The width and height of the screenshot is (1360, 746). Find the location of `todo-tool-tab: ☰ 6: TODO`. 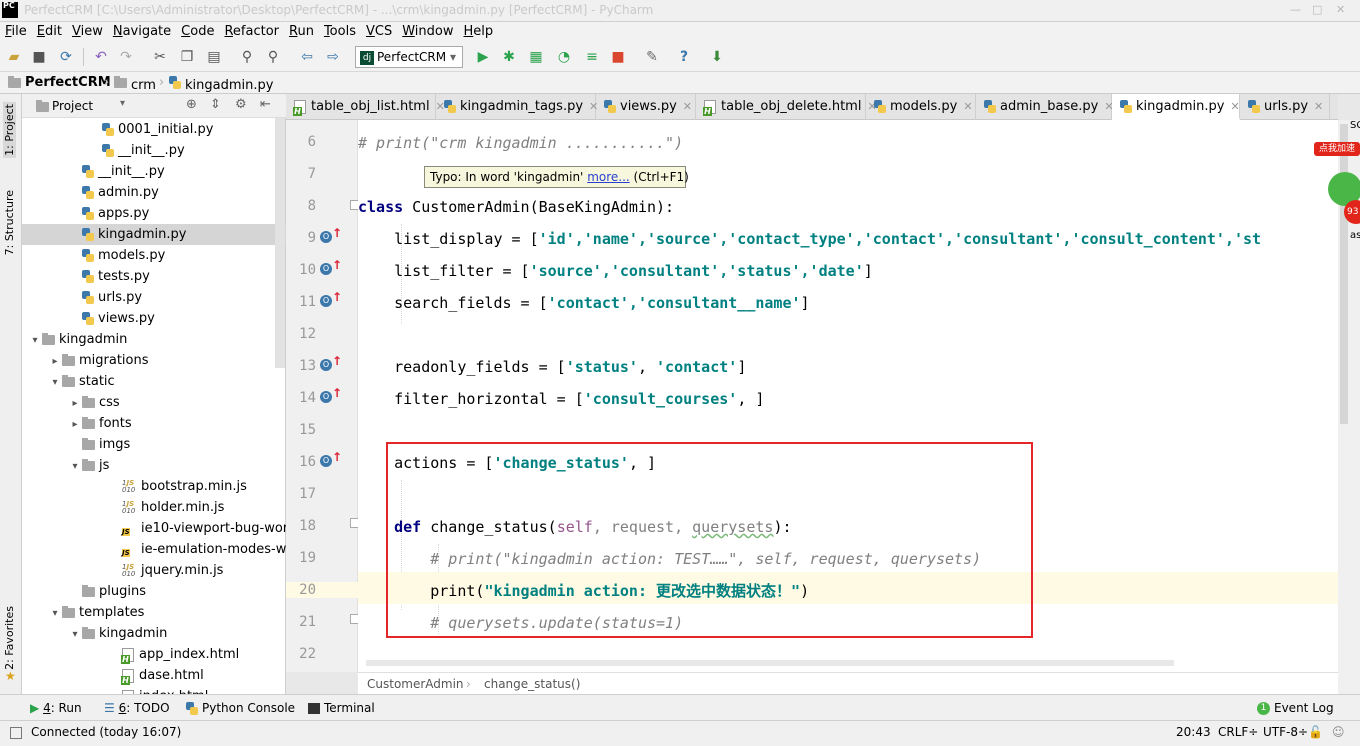

todo-tool-tab: ☰ 6: TODO is located at coordinates (137, 708).